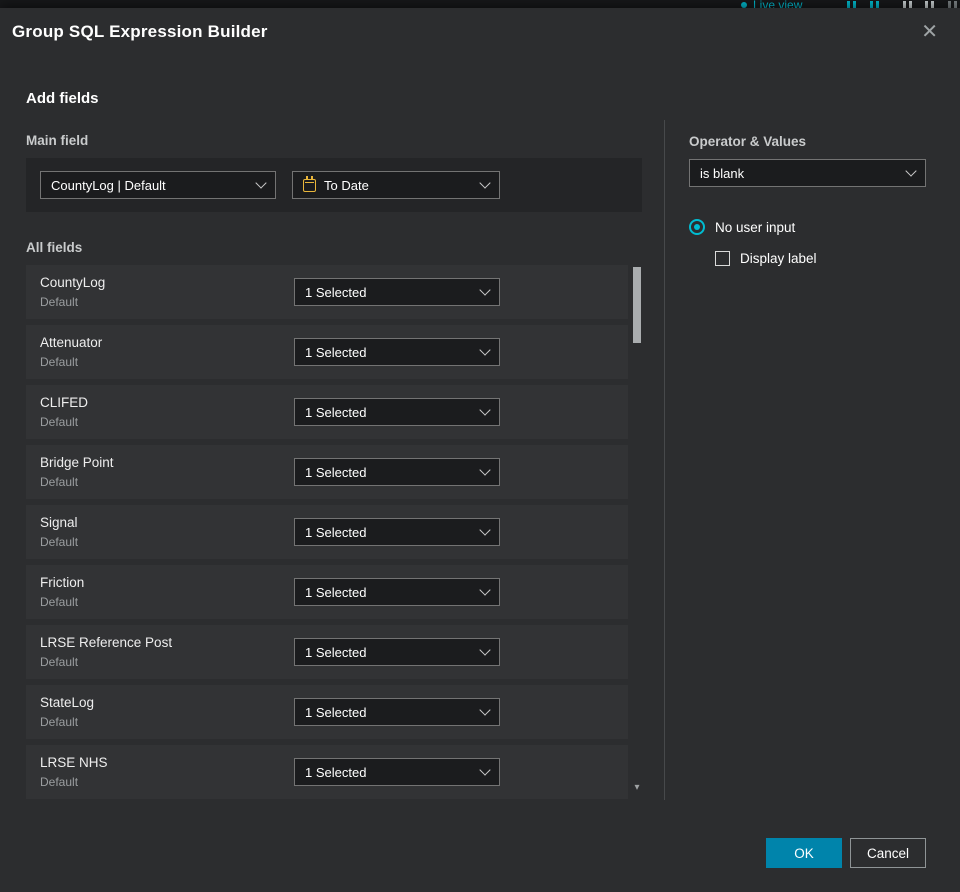 The height and width of the screenshot is (892, 960). What do you see at coordinates (697, 227) in the screenshot?
I see `radio-selected-icon` at bounding box center [697, 227].